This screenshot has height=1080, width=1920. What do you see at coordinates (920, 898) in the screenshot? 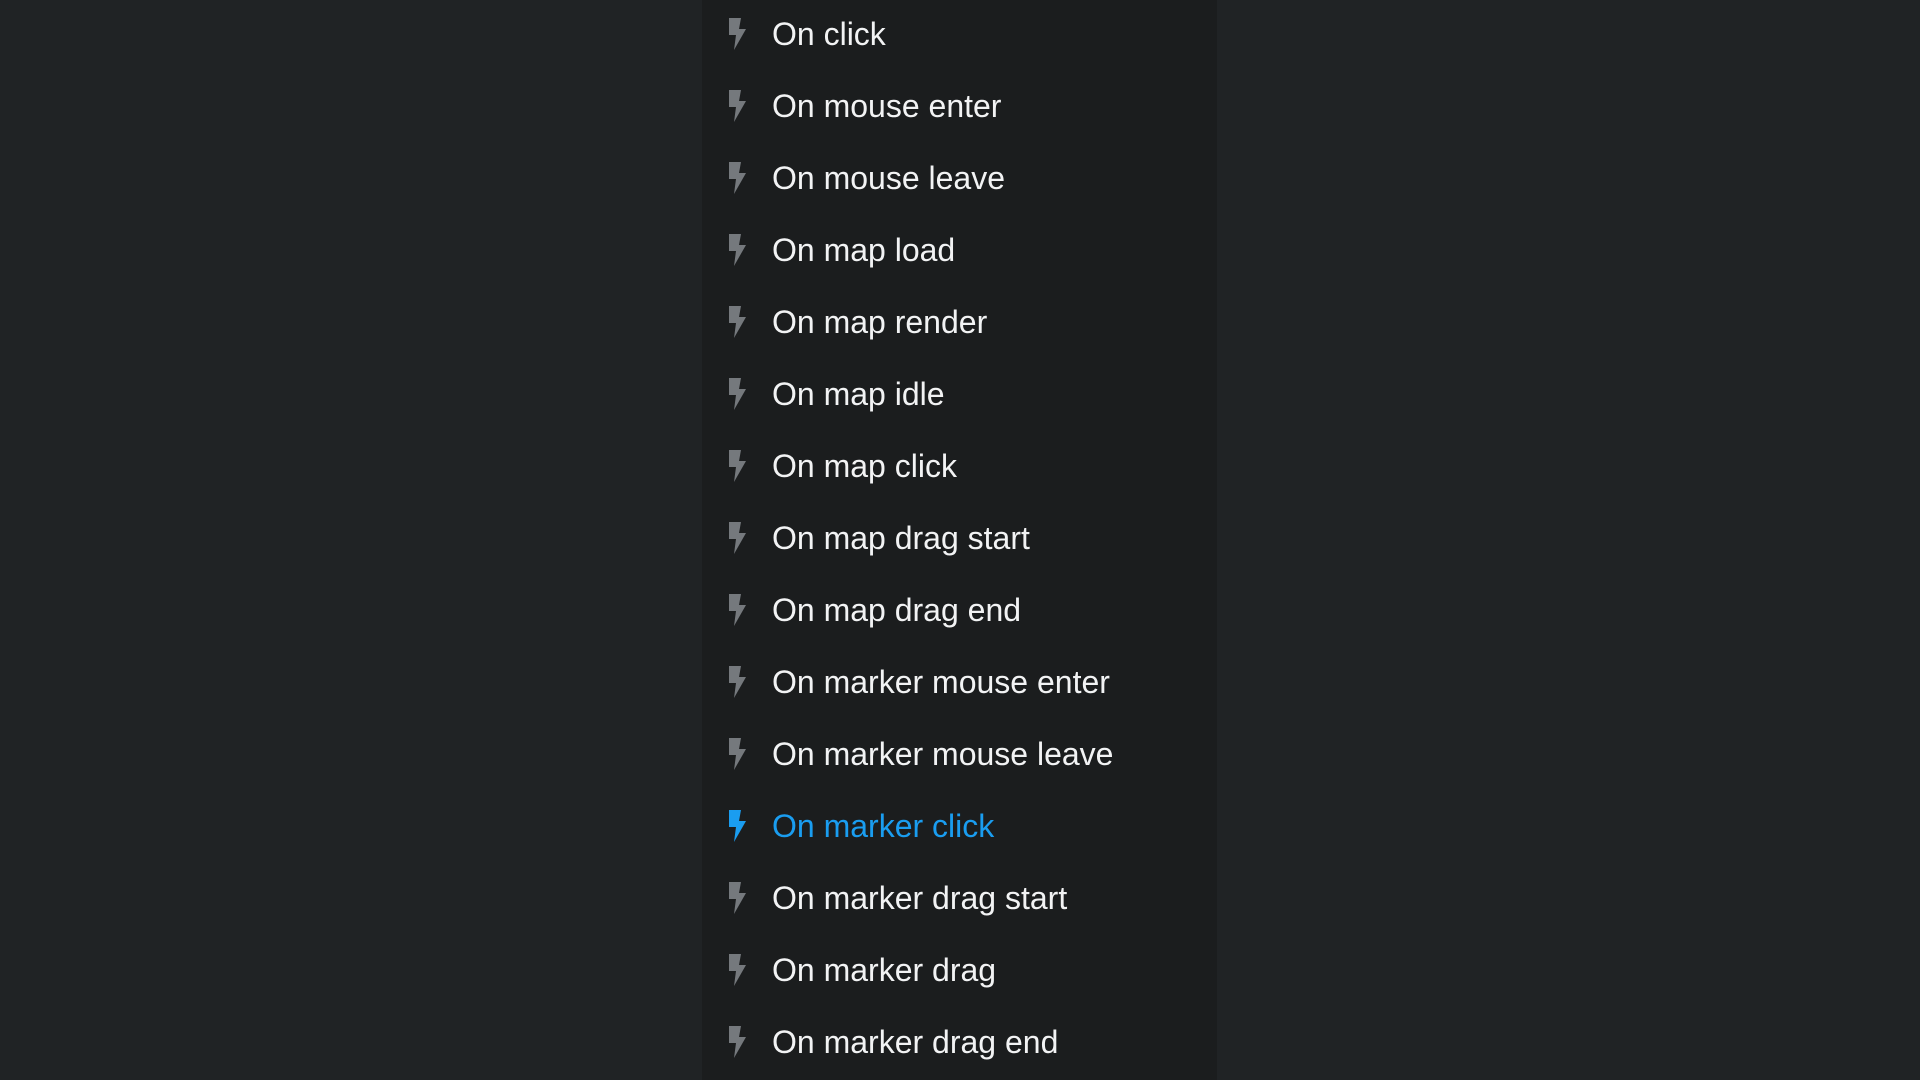
I see `event-item-label: On marker drag start` at bounding box center [920, 898].